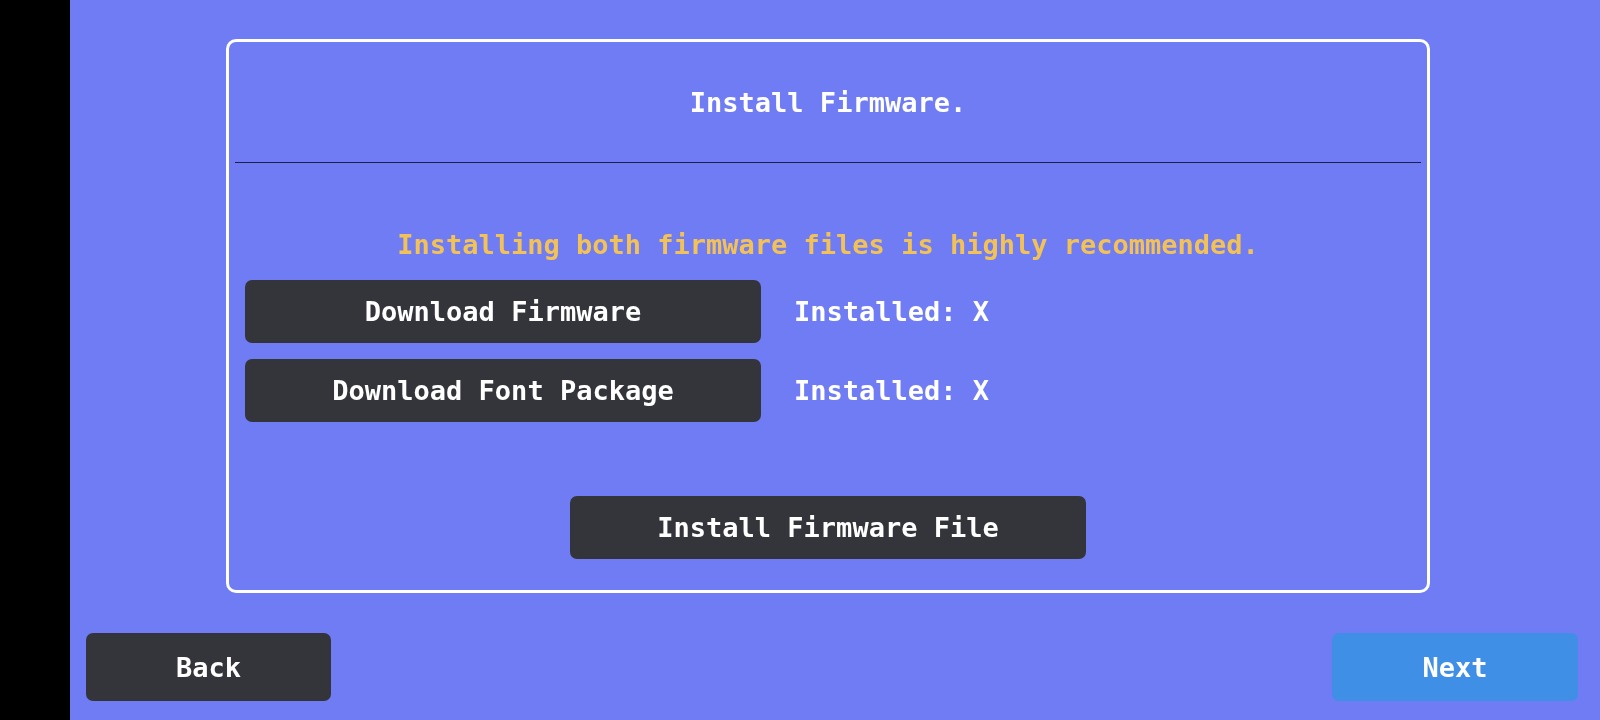 The height and width of the screenshot is (720, 1600). I want to click on dialog-title: Install Firmware., so click(828, 102).